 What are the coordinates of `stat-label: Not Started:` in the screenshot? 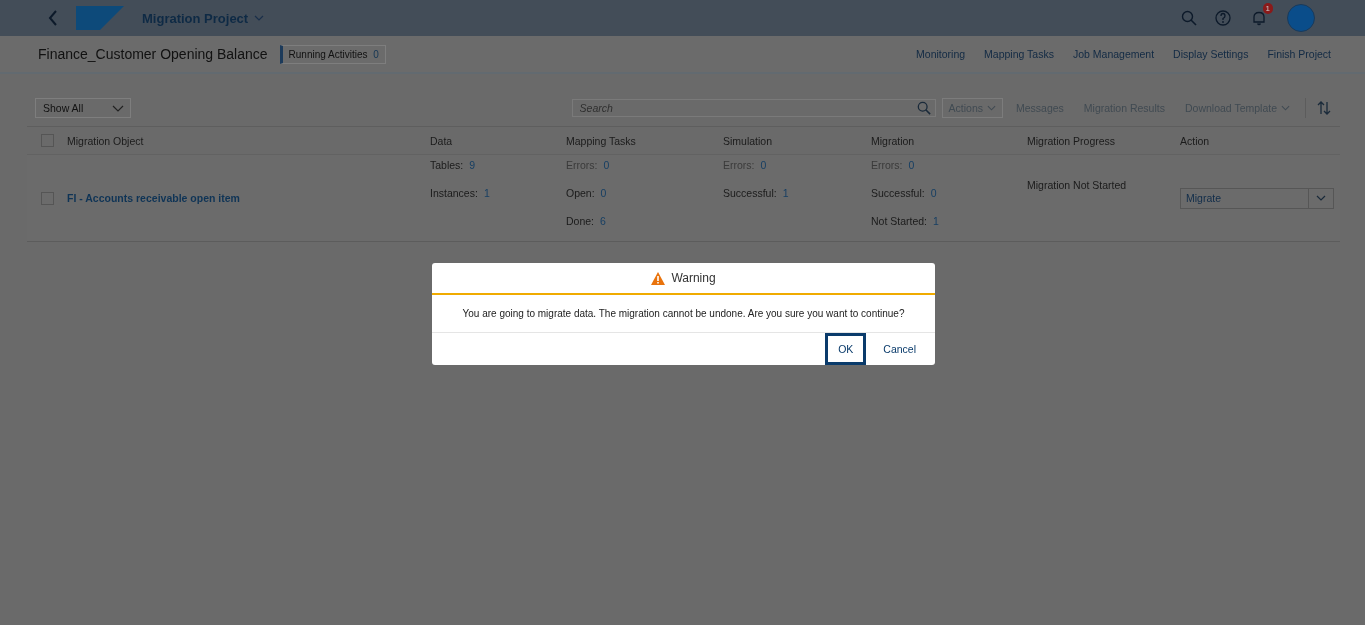 It's located at (899, 222).